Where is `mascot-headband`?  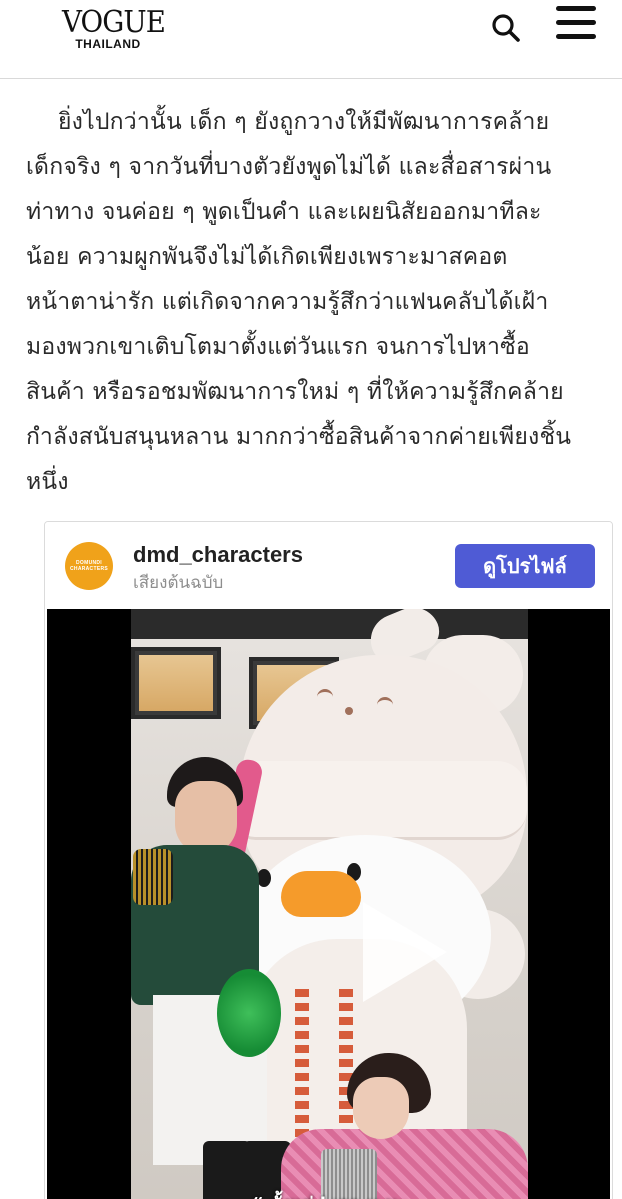 mascot-headband is located at coordinates (377, 800).